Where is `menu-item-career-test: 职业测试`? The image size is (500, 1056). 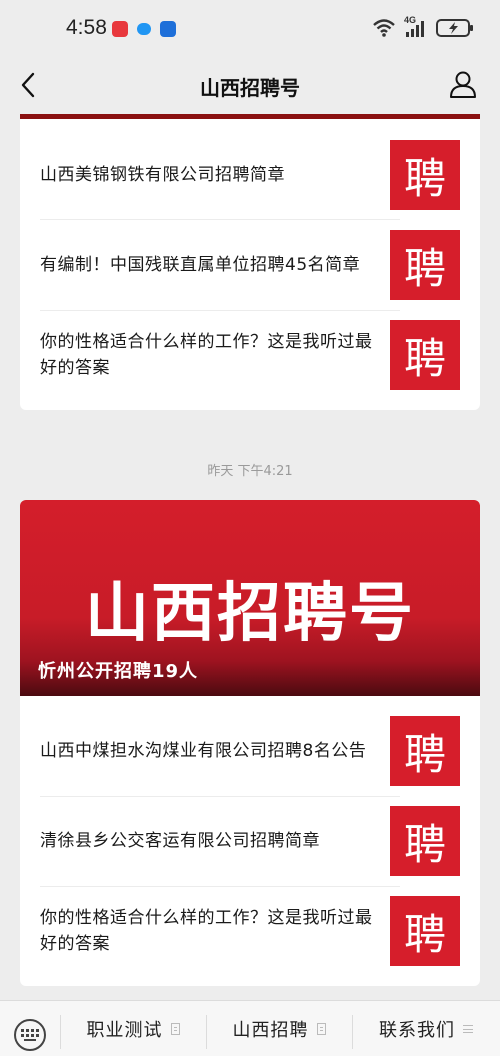 menu-item-career-test: 职业测试 is located at coordinates (133, 1028).